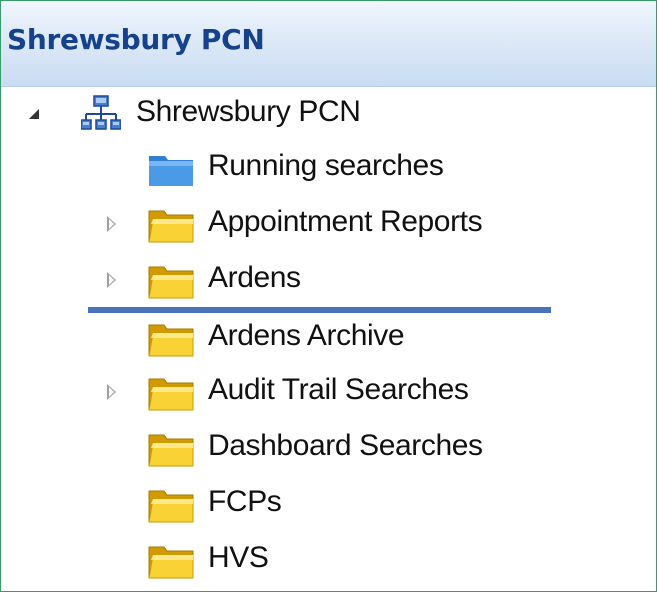  What do you see at coordinates (328, 506) in the screenshot?
I see `tree-item-fcps: FCPs` at bounding box center [328, 506].